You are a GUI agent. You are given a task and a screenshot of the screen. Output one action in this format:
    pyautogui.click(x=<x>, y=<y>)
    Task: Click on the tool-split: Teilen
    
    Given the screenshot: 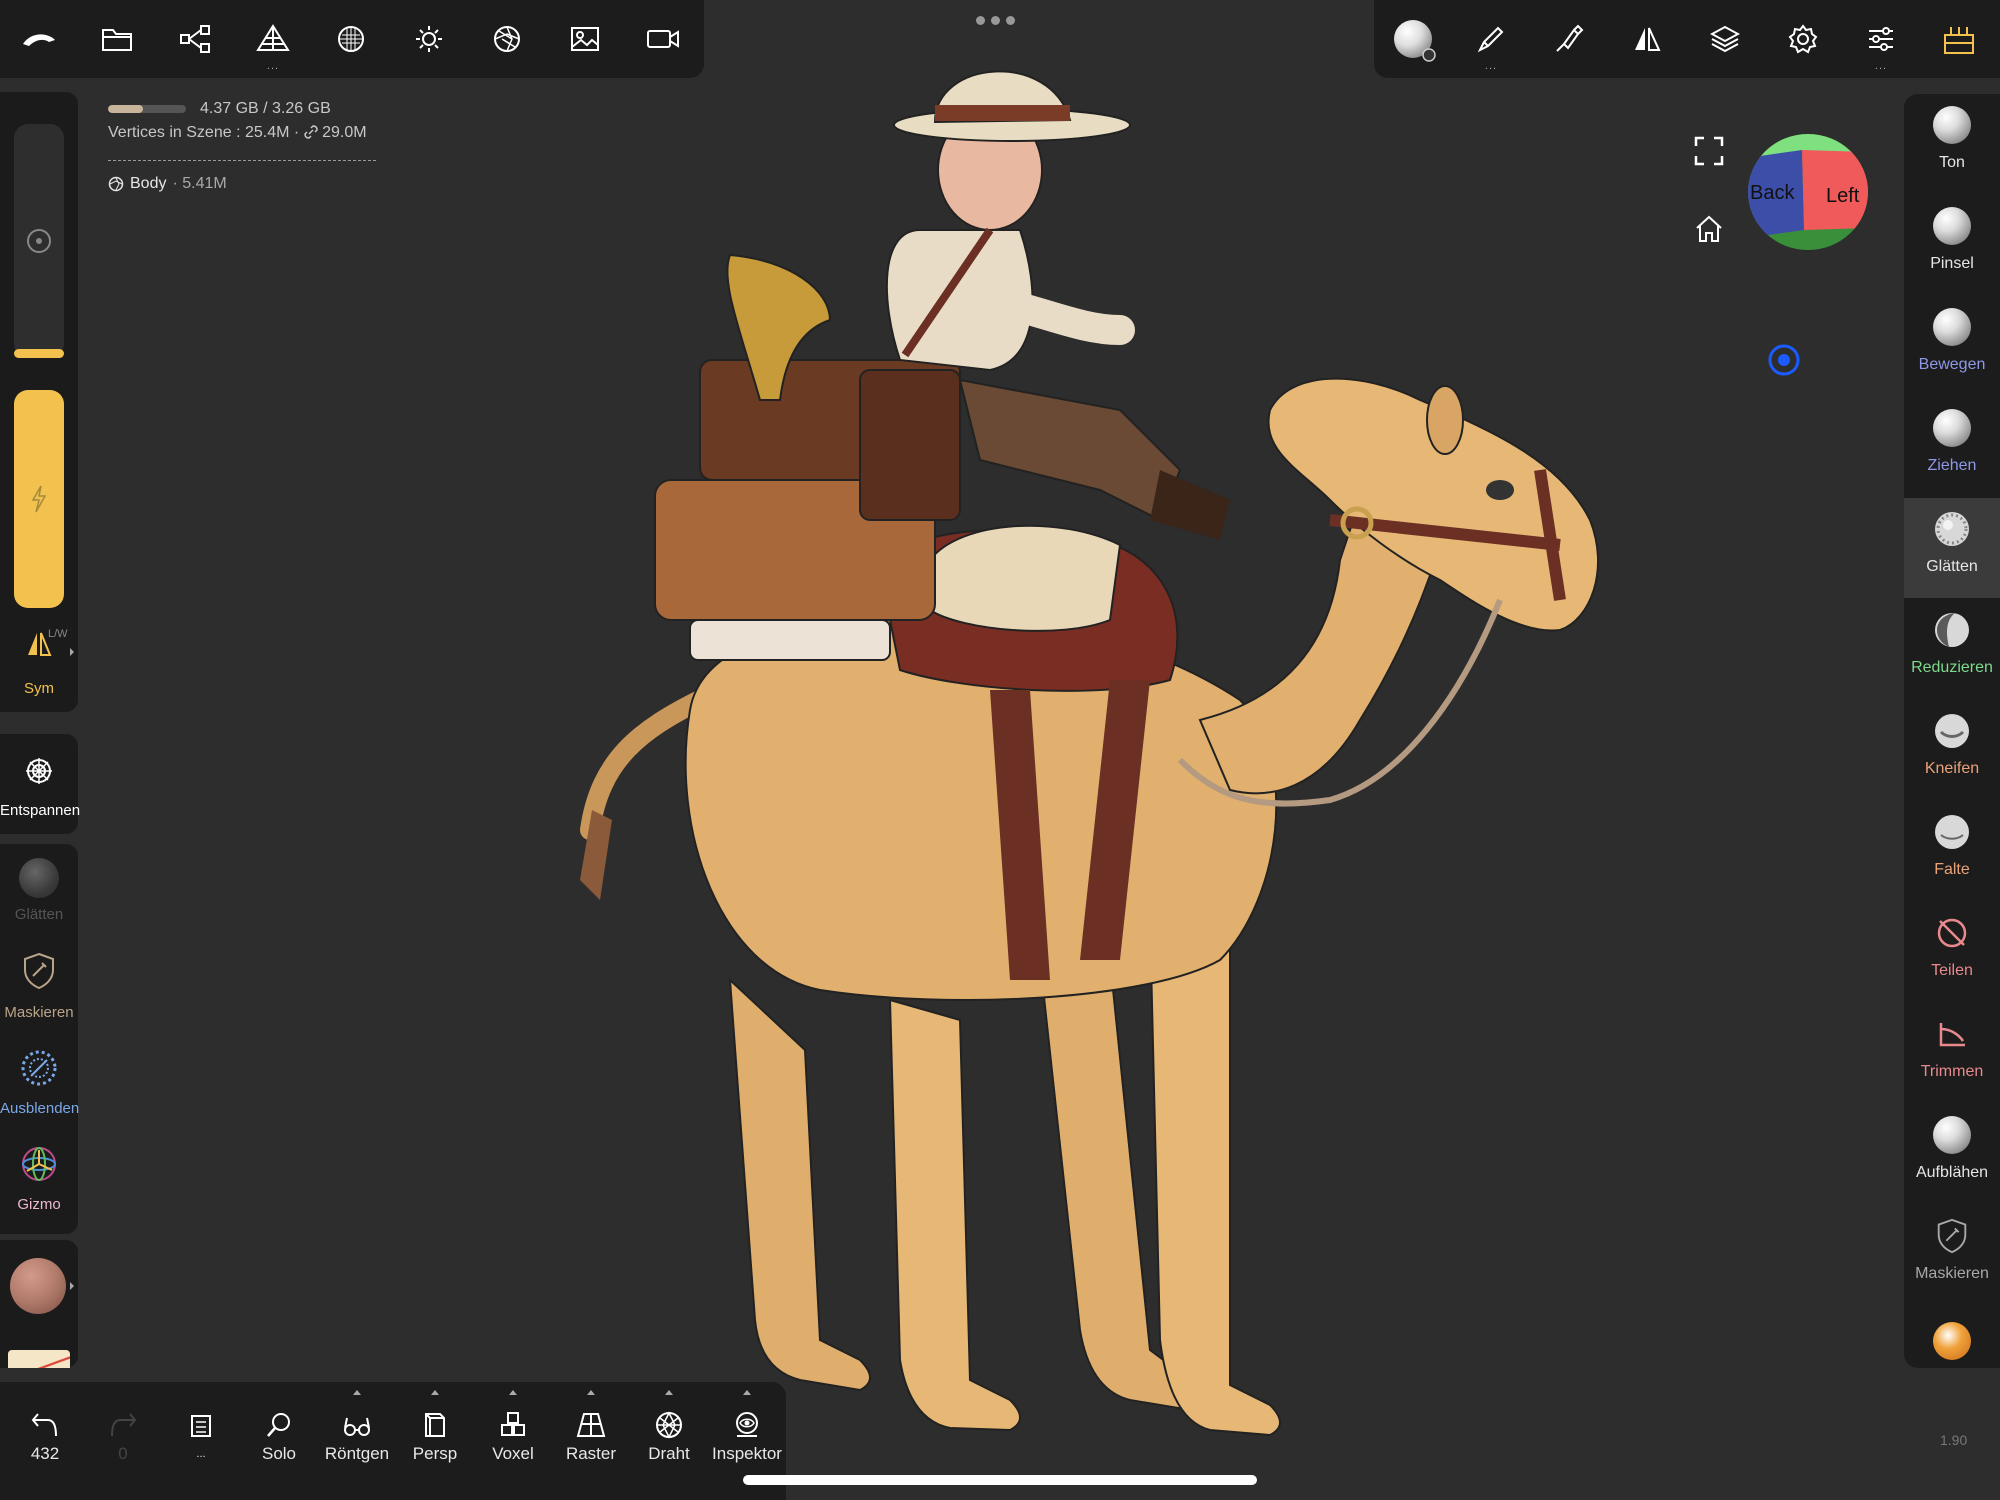 What is the action you would take?
    pyautogui.click(x=1952, y=952)
    